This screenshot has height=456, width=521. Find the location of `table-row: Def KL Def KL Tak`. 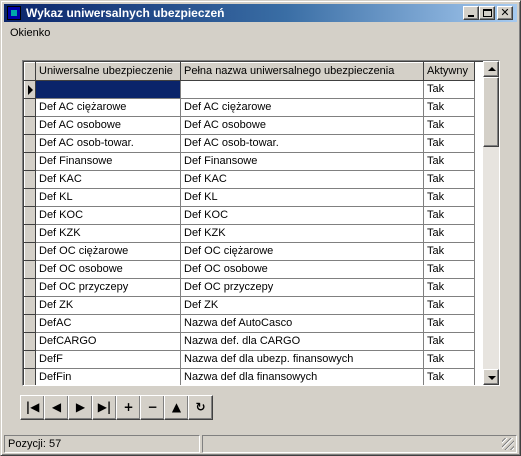

table-row: Def KL Def KL Tak is located at coordinates (249, 197).